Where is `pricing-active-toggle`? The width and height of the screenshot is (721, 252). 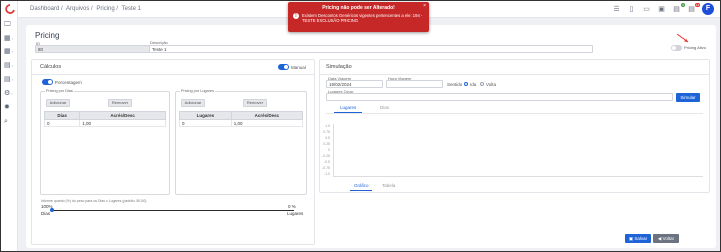
pricing-active-toggle is located at coordinates (676, 48).